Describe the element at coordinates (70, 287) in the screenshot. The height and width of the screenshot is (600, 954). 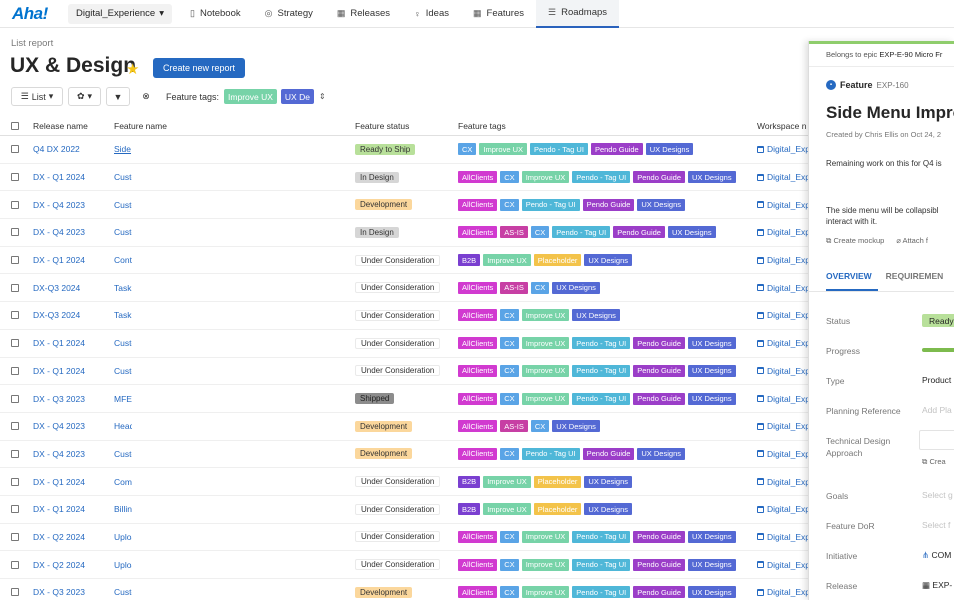
I see `release-link: DX-Q3 2024` at that location.